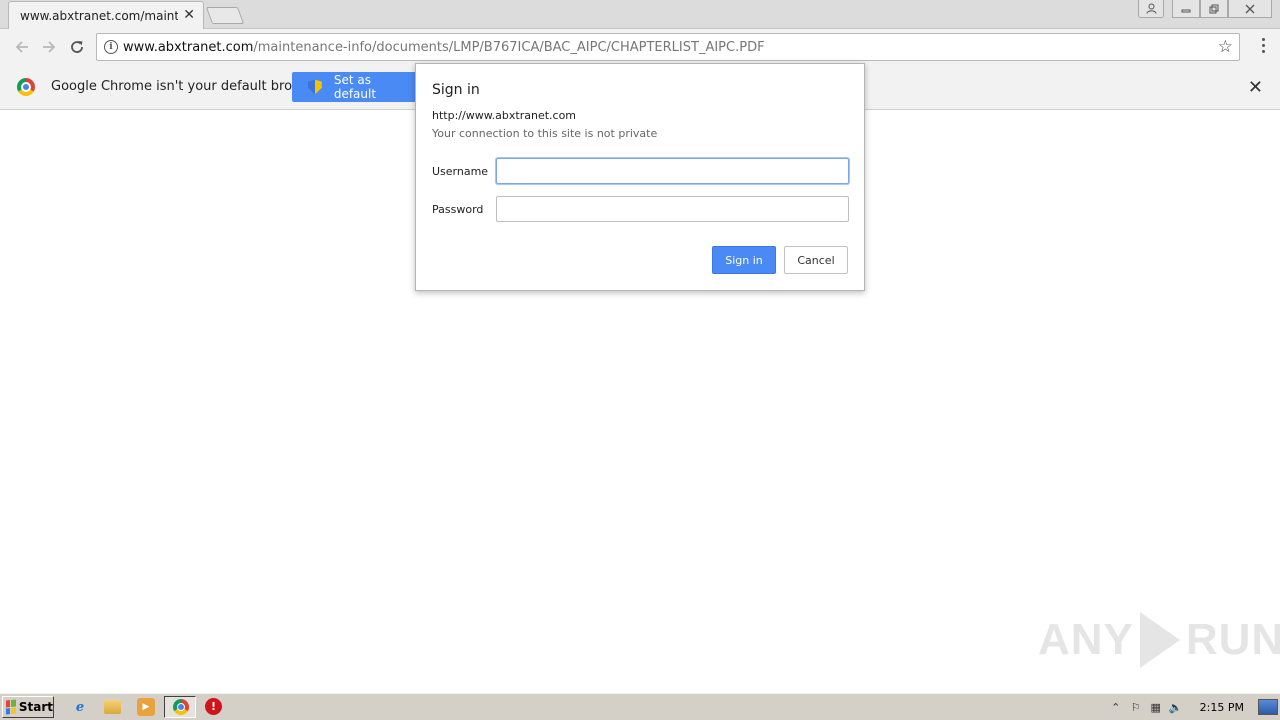 This screenshot has height=720, width=1280. I want to click on dialog-title: Sign in, so click(456, 90).